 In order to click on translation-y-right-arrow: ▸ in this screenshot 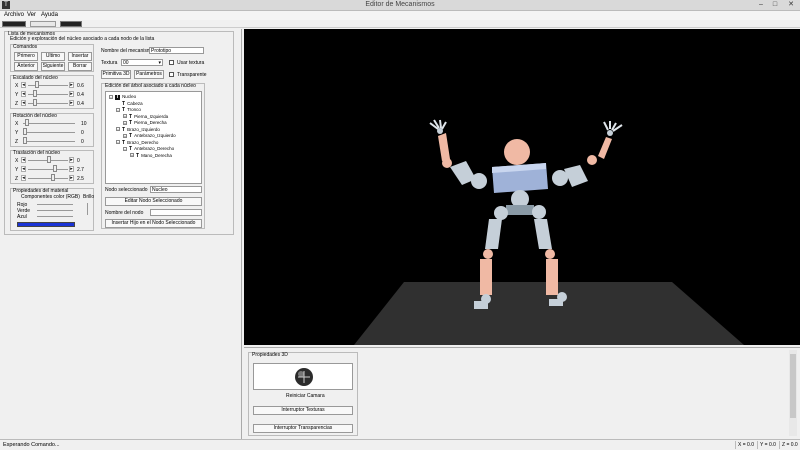, I will do `click(71, 169)`.